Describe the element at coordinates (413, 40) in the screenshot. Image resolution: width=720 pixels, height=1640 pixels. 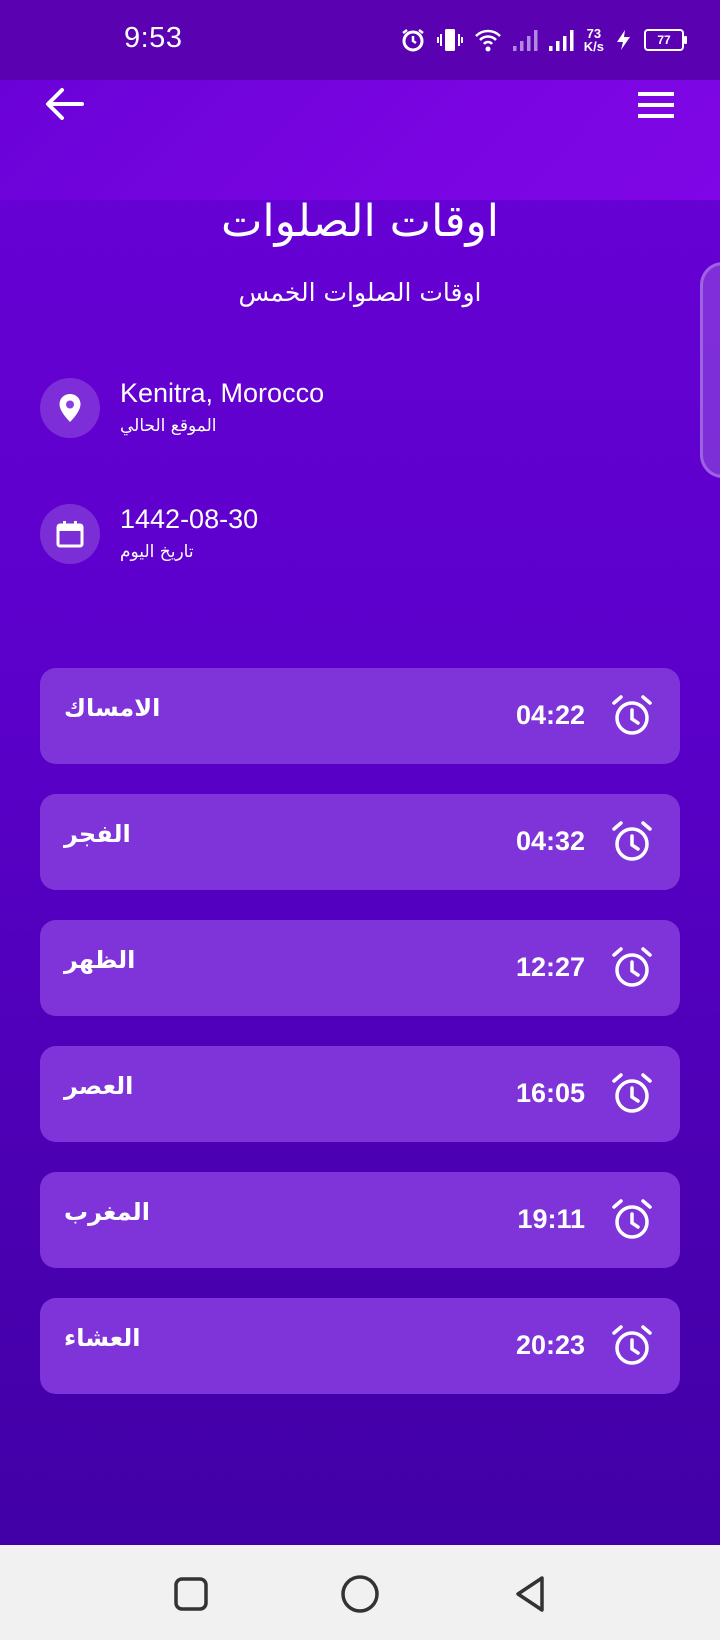
I see `alarm-icon` at that location.